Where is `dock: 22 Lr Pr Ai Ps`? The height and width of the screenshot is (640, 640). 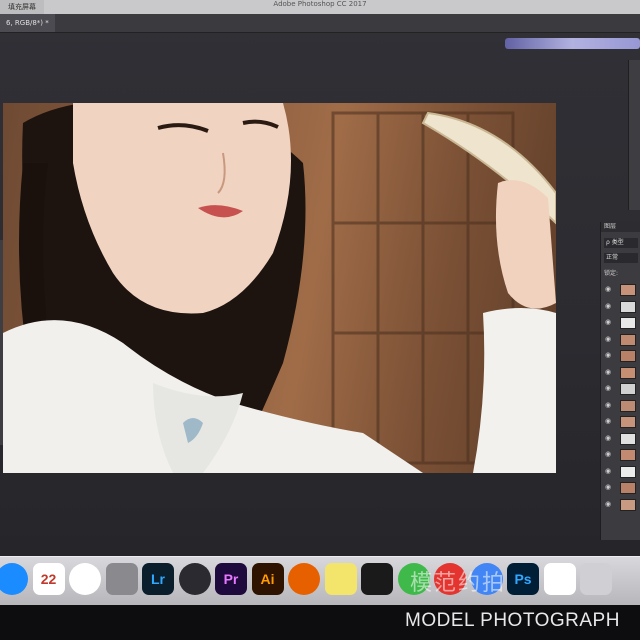
dock: 22 Lr Pr Ai Ps is located at coordinates (320, 580).